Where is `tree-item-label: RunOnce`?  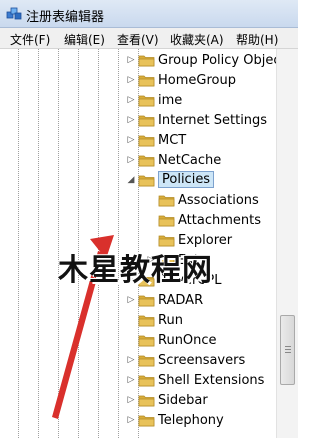 tree-item-label: RunOnce is located at coordinates (187, 340).